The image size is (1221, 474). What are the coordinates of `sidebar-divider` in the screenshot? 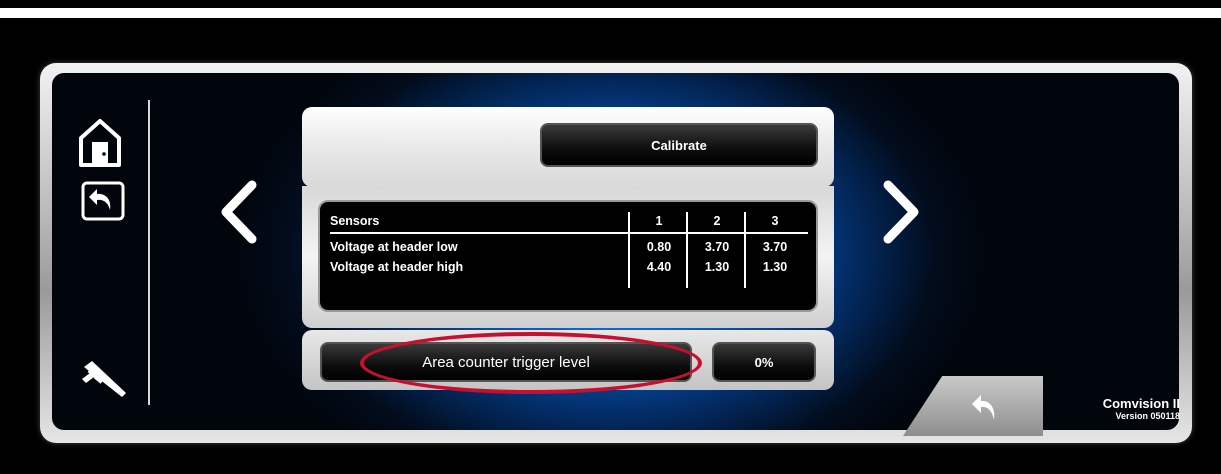 It's located at (149, 252).